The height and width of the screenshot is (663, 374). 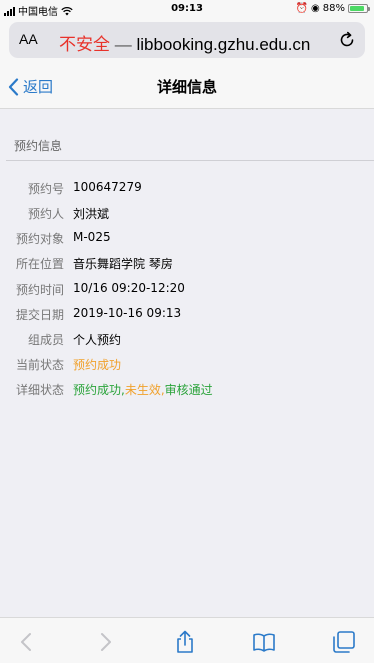 I want to click on detail-label: 预约号, so click(x=45, y=189).